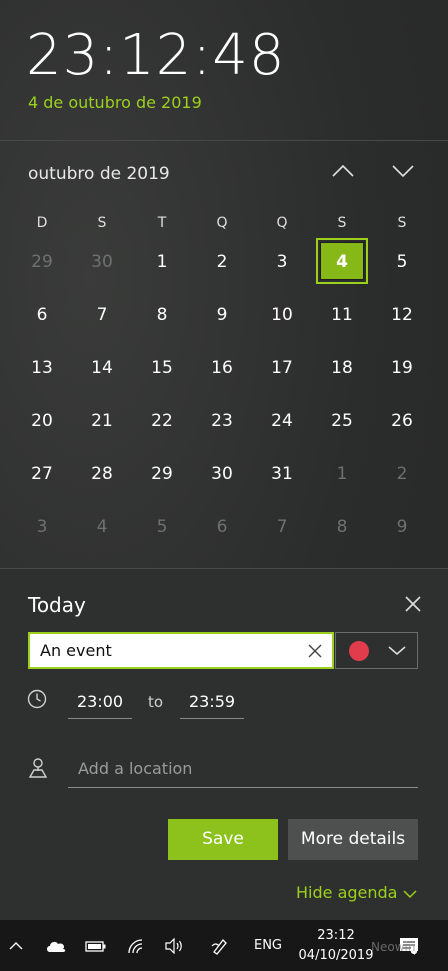 The height and width of the screenshot is (971, 448). What do you see at coordinates (393, 947) in the screenshot?
I see `watermark: Neowin` at bounding box center [393, 947].